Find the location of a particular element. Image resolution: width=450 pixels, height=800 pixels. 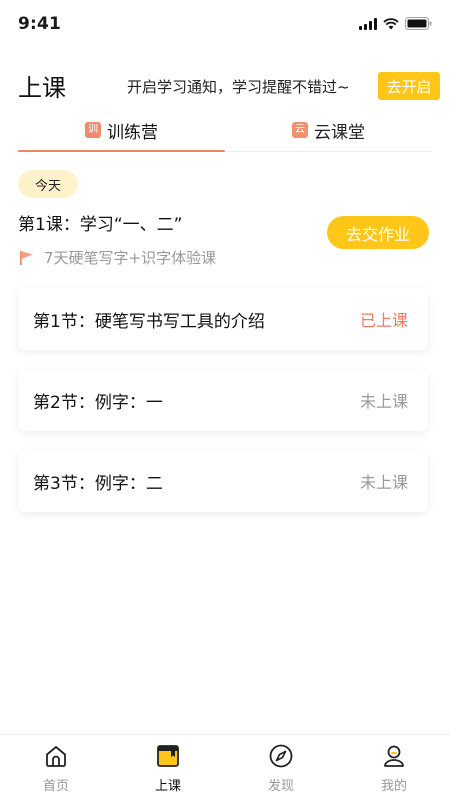

nav-profile-label: 我的 is located at coordinates (393, 786).